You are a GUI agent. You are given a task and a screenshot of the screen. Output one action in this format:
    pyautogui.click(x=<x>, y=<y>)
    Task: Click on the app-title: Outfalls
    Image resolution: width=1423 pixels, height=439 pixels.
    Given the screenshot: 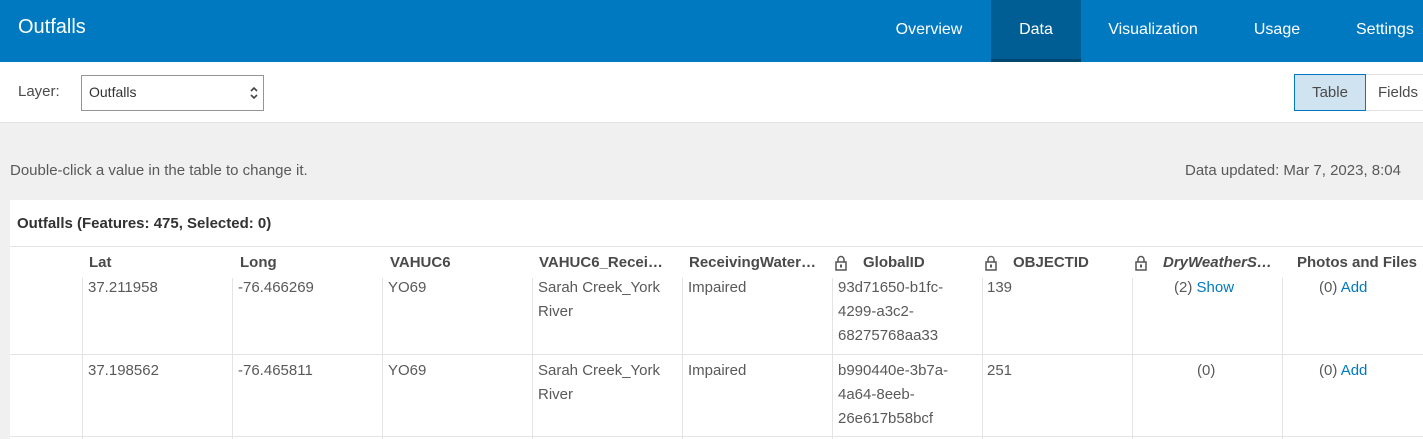 What is the action you would take?
    pyautogui.click(x=52, y=27)
    